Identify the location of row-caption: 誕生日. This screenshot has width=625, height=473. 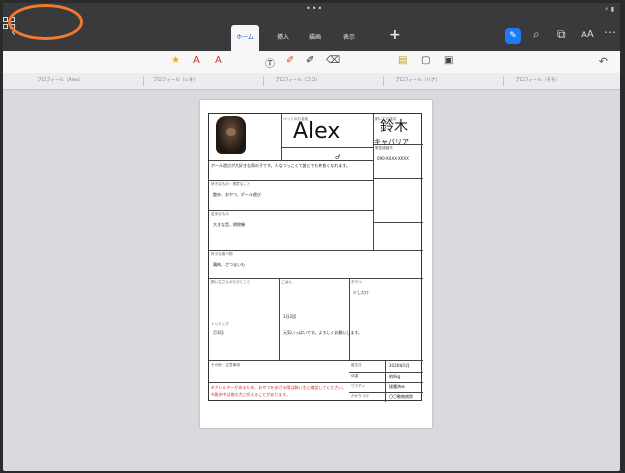
(356, 365).